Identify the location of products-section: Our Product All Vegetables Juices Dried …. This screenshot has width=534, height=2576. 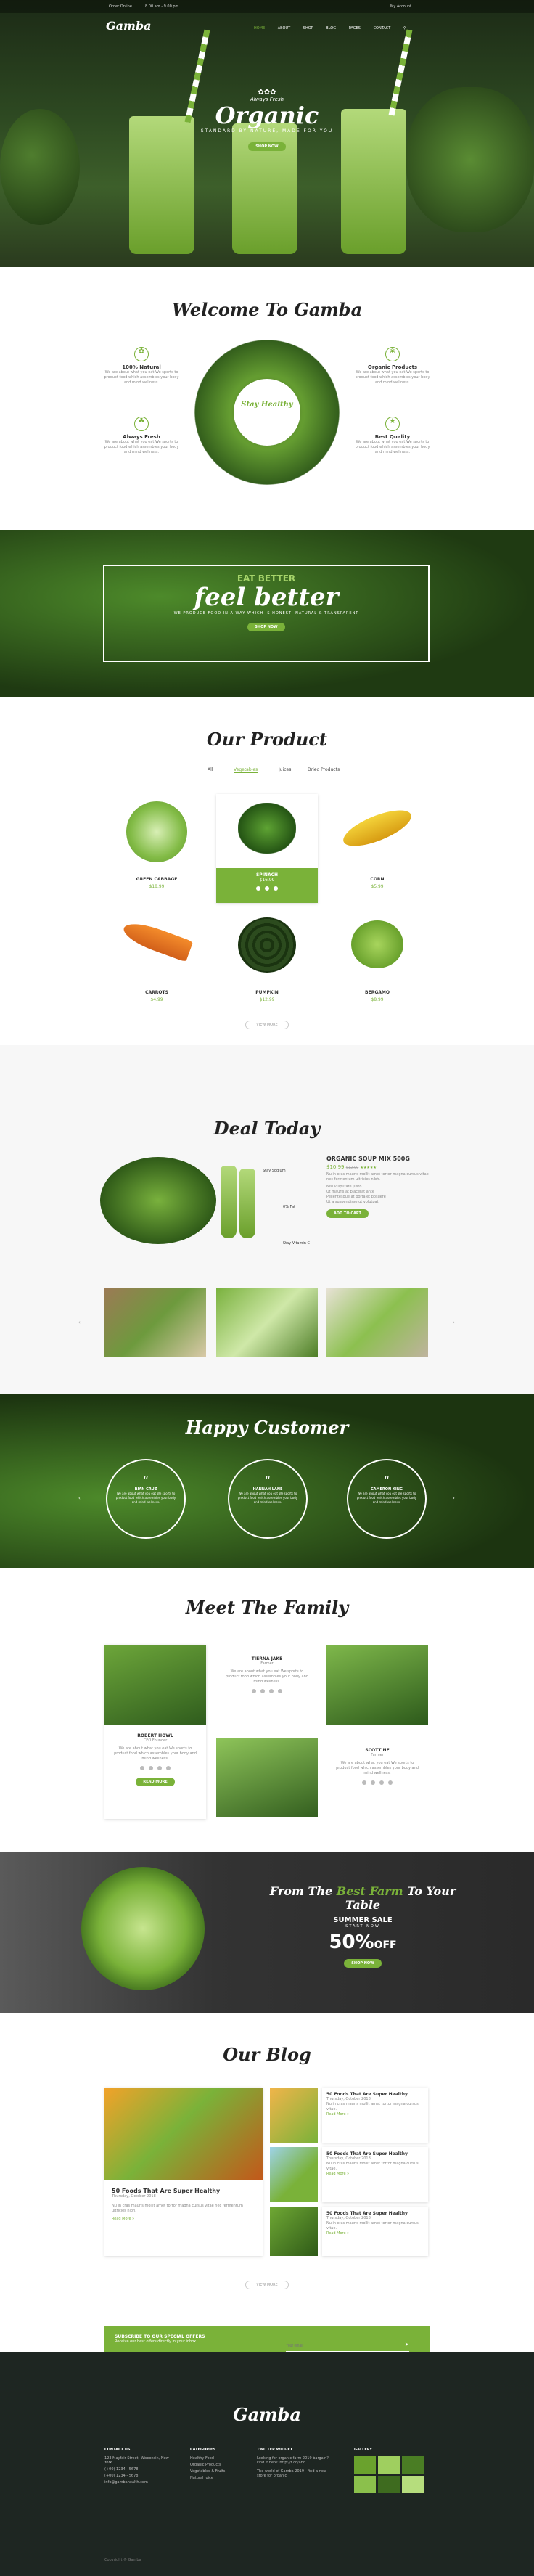
(267, 871).